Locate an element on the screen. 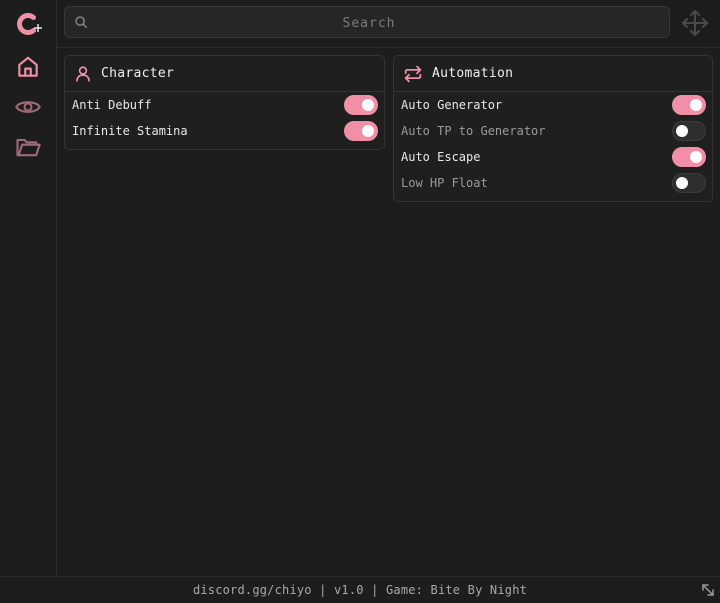  toggle-label: Infinite Stamina is located at coordinates (130, 131).